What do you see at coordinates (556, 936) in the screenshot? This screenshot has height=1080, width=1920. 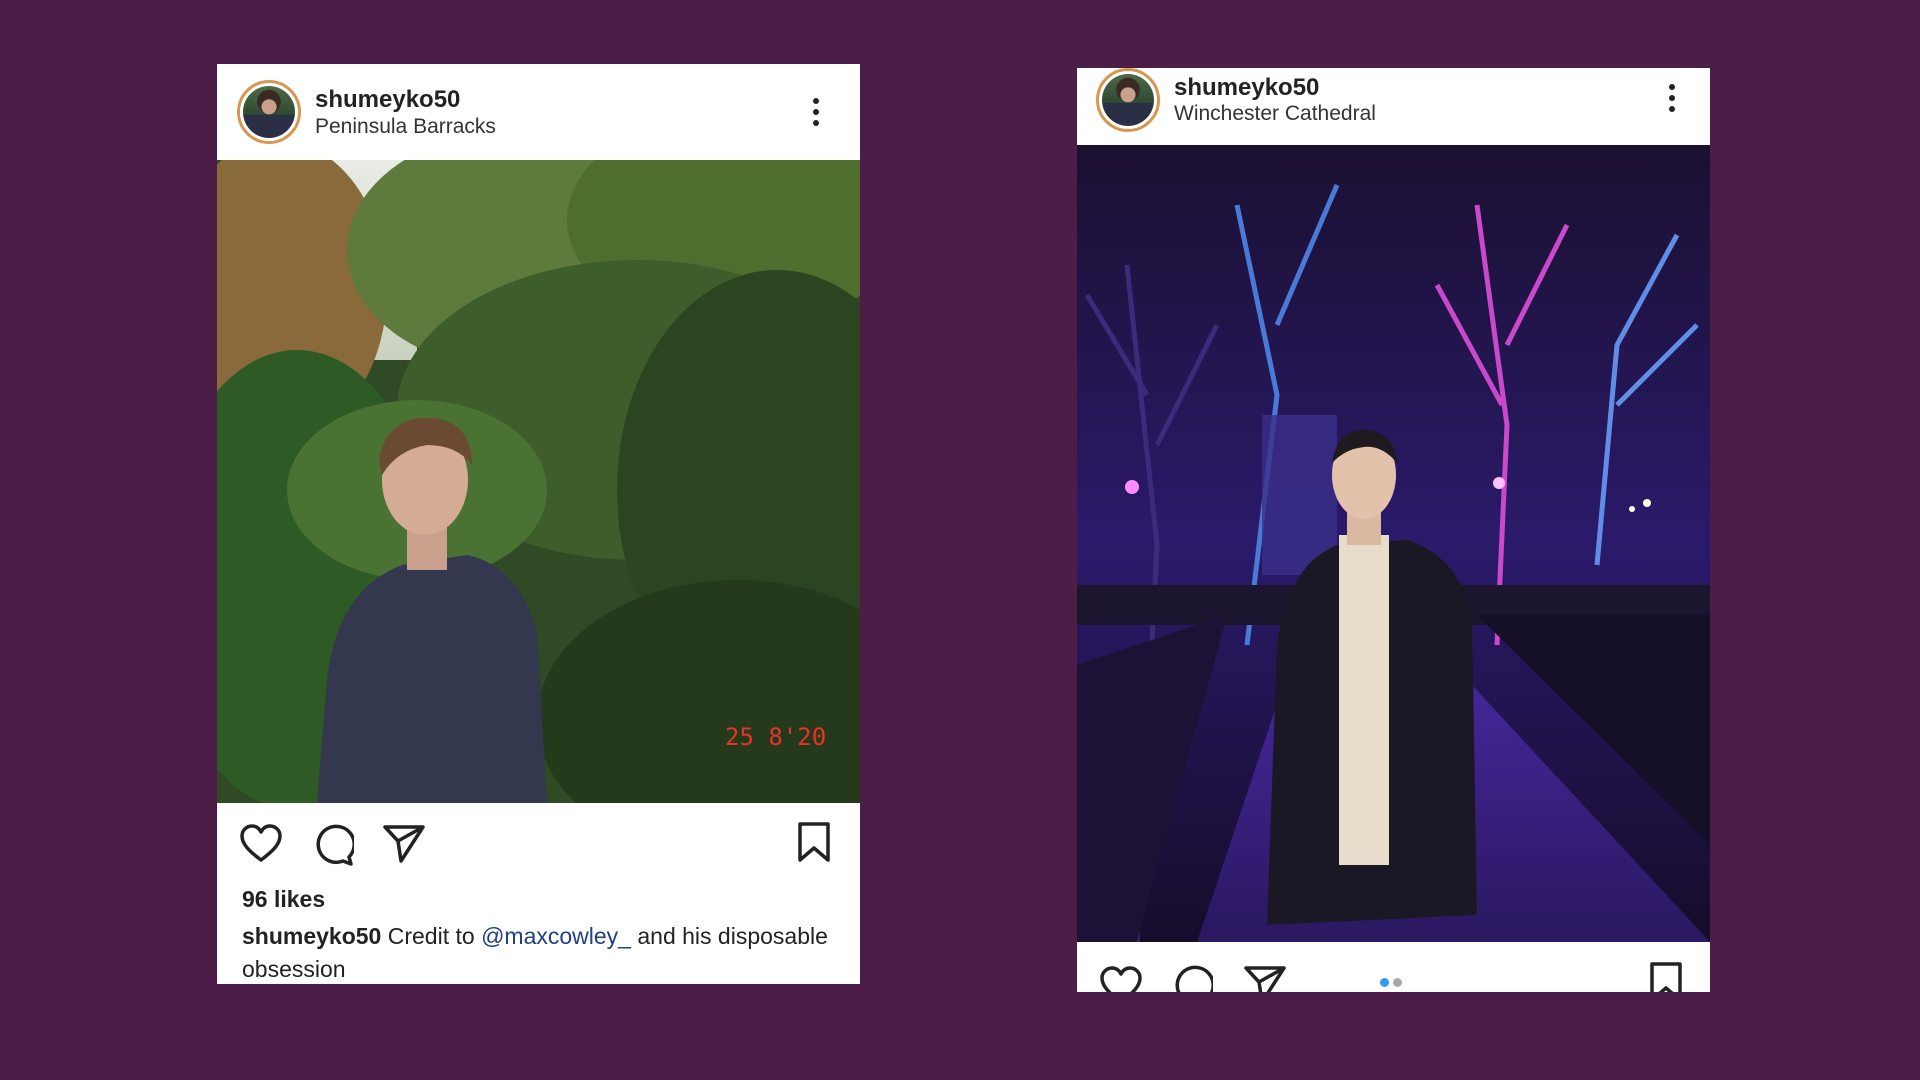 I see `caption-mention: @maxcowley_` at bounding box center [556, 936].